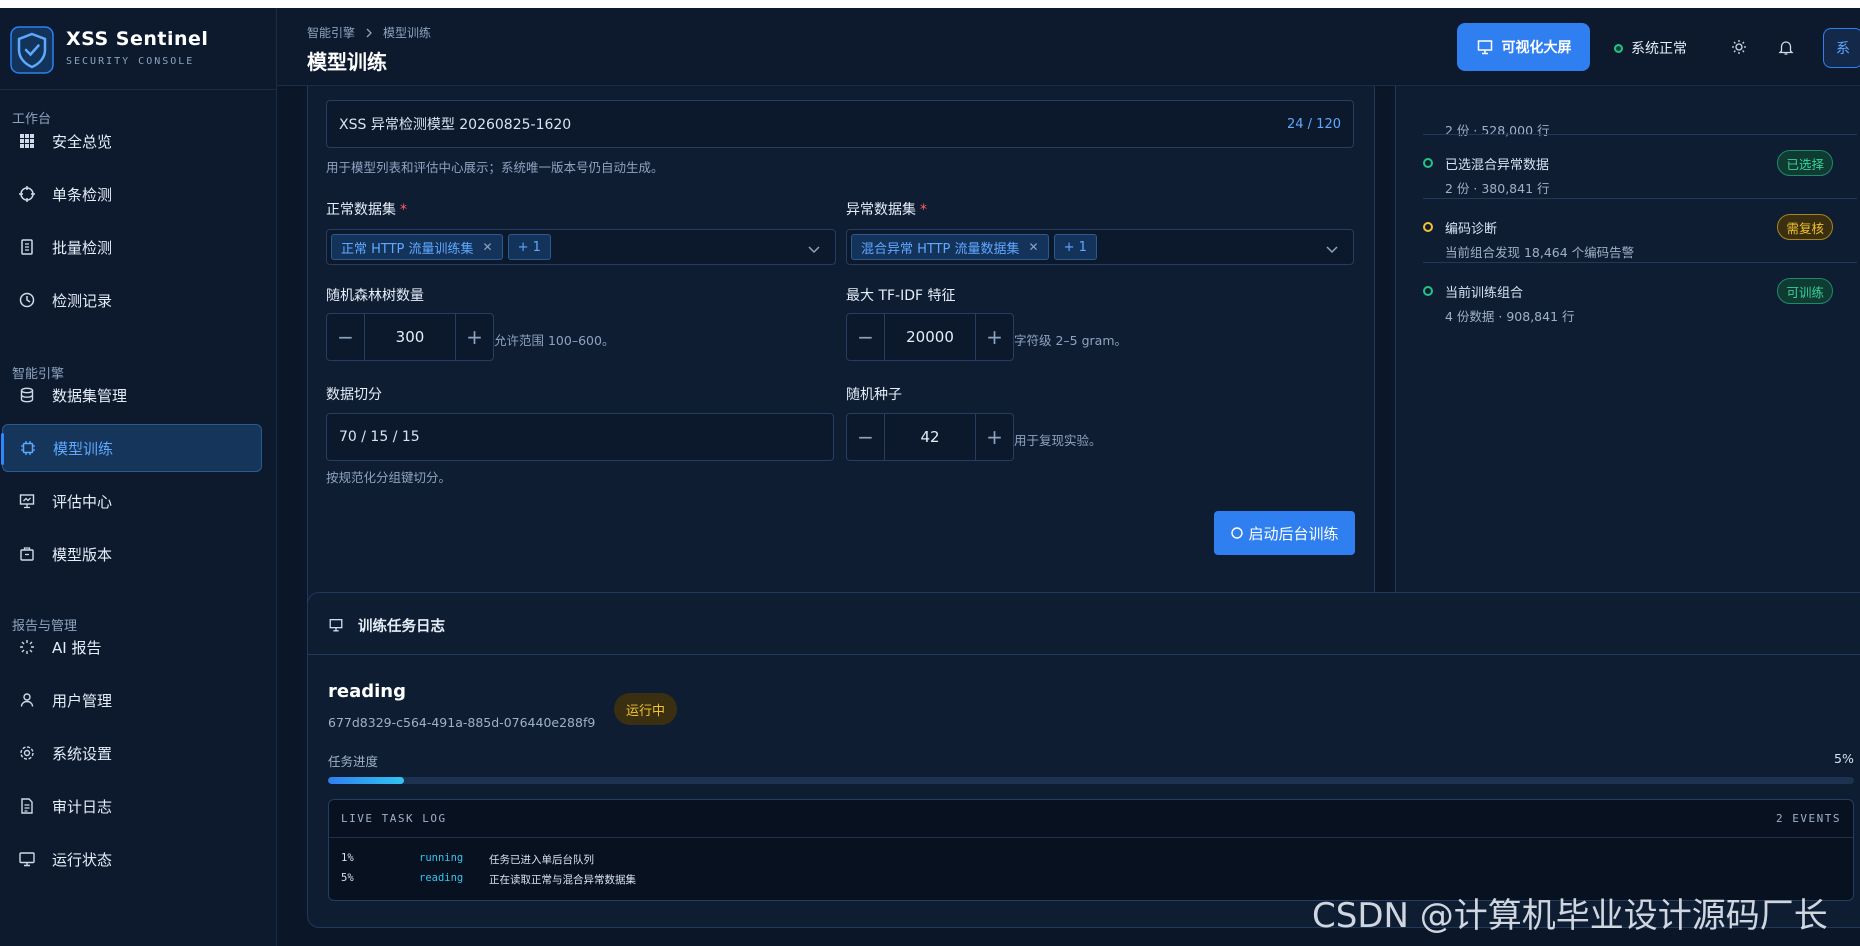 The image size is (1860, 946). Describe the element at coordinates (840, 124) in the screenshot. I see `model-name-input: XSS 异常检测模型 20260825-1620 24 / 120` at that location.